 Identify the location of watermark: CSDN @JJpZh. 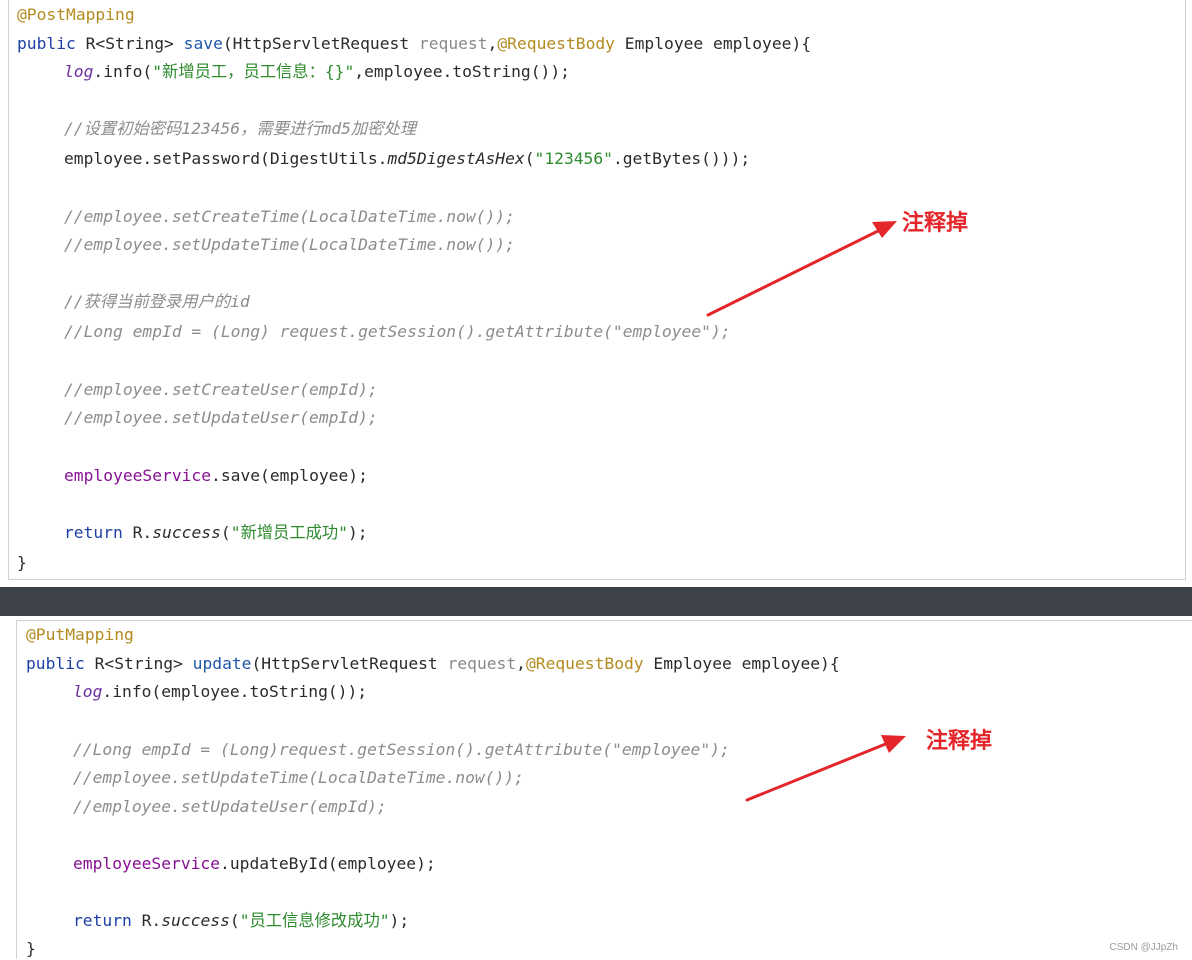
(1144, 947).